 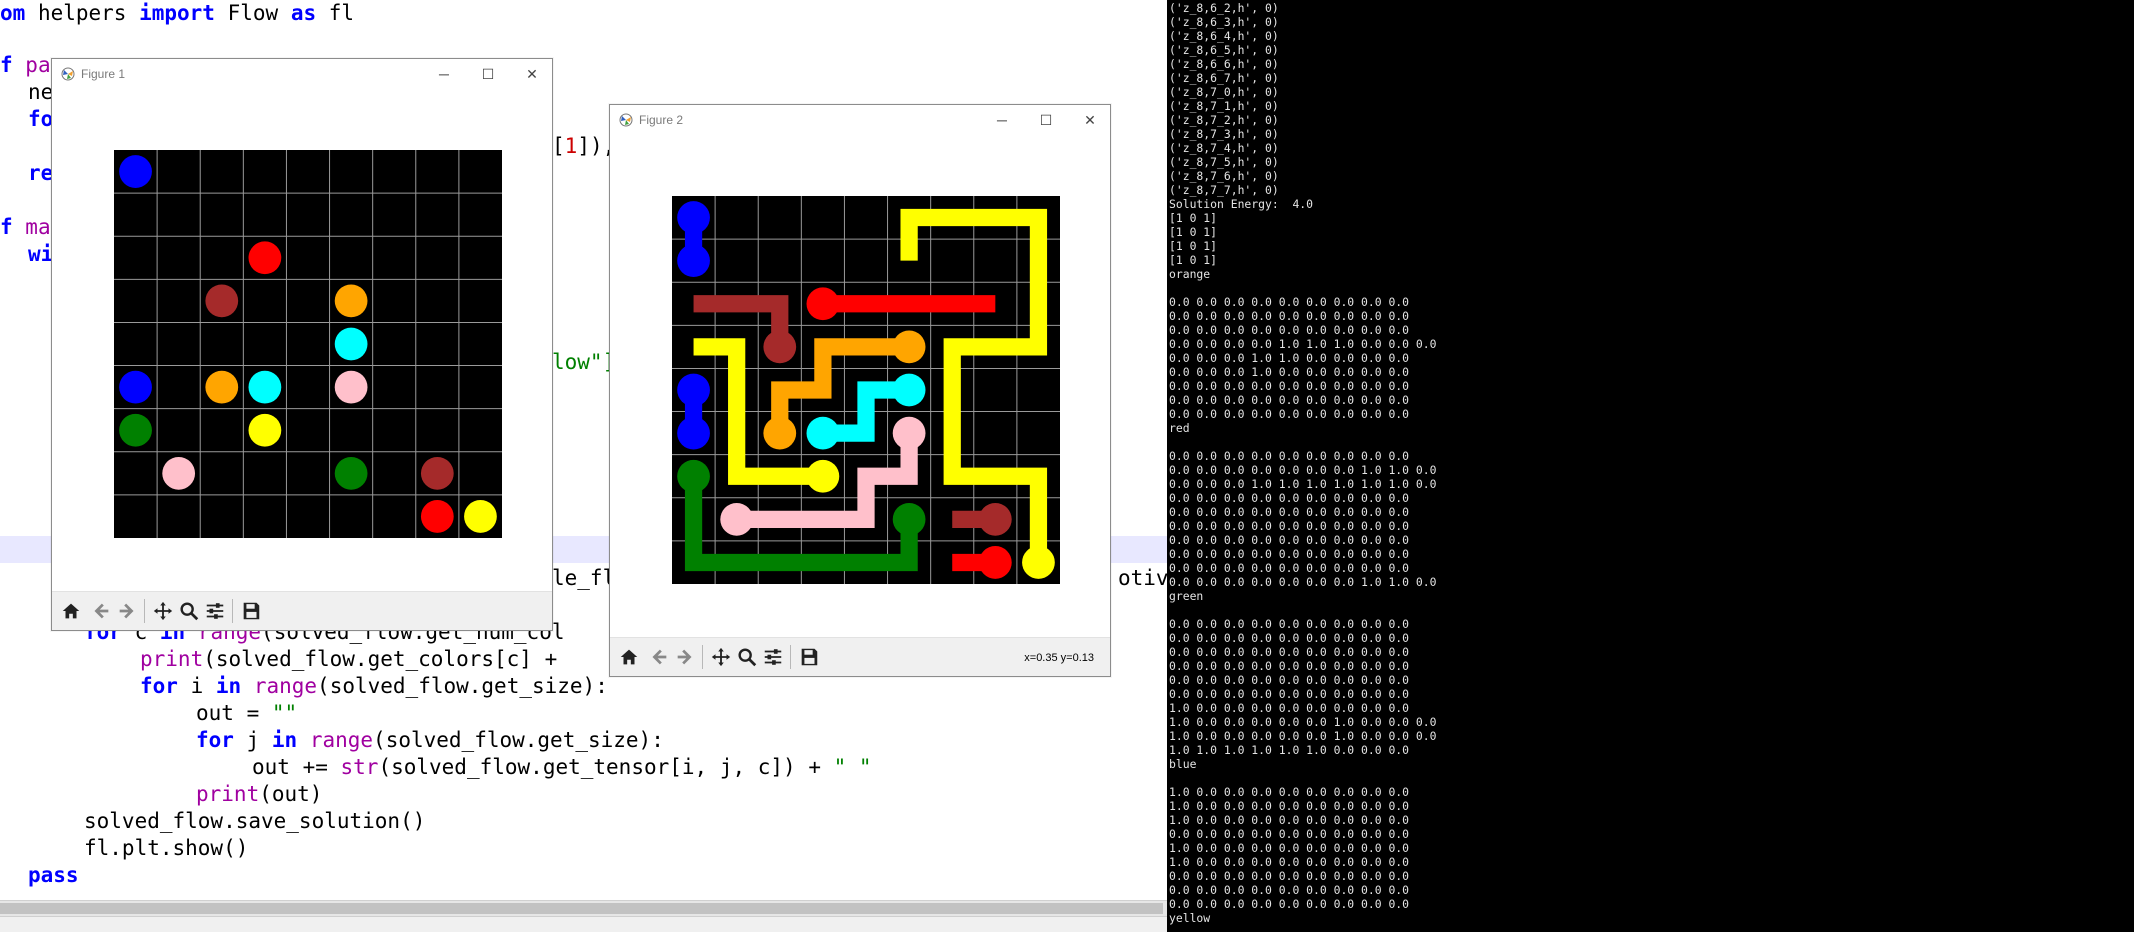 What do you see at coordinates (860, 120) in the screenshot?
I see `figure2-titlebar: Figure 2 ─ ☐ ✕` at bounding box center [860, 120].